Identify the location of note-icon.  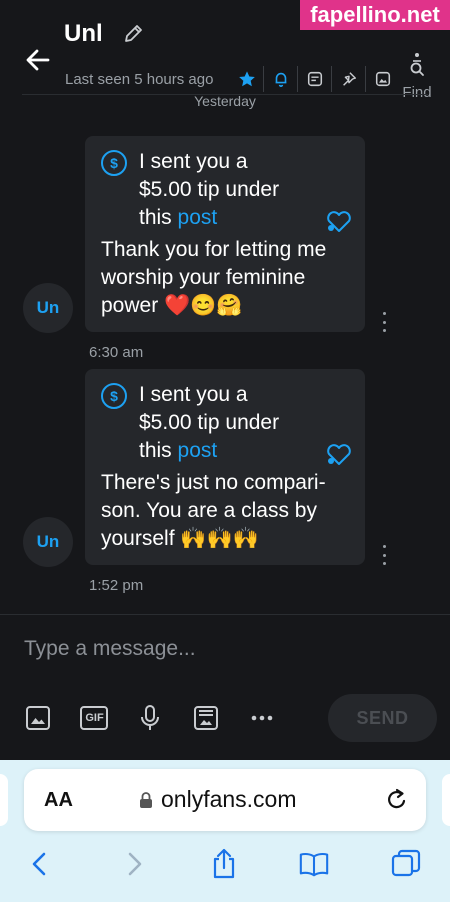
(314, 79).